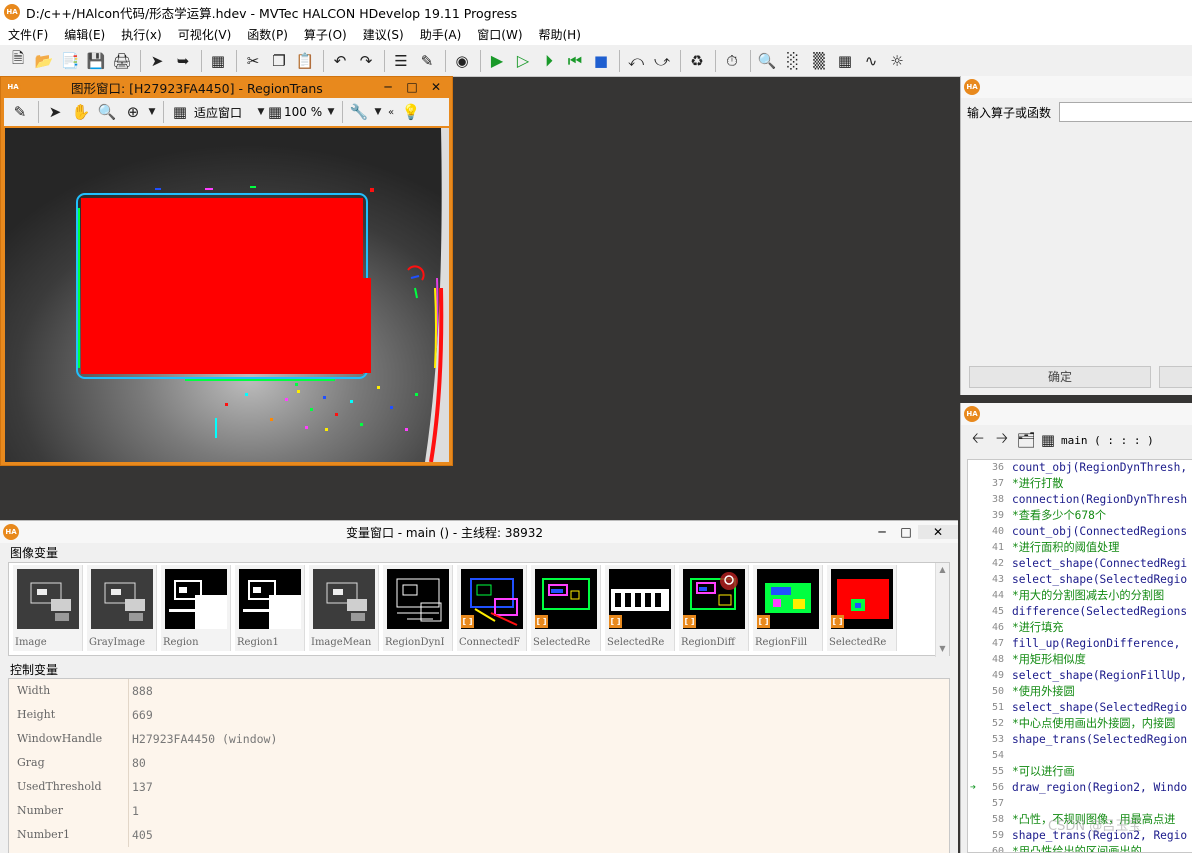 This screenshot has height=853, width=1192. What do you see at coordinates (1080, 644) in the screenshot?
I see `code-line: 47 fill_up(RegionDifference,` at bounding box center [1080, 644].